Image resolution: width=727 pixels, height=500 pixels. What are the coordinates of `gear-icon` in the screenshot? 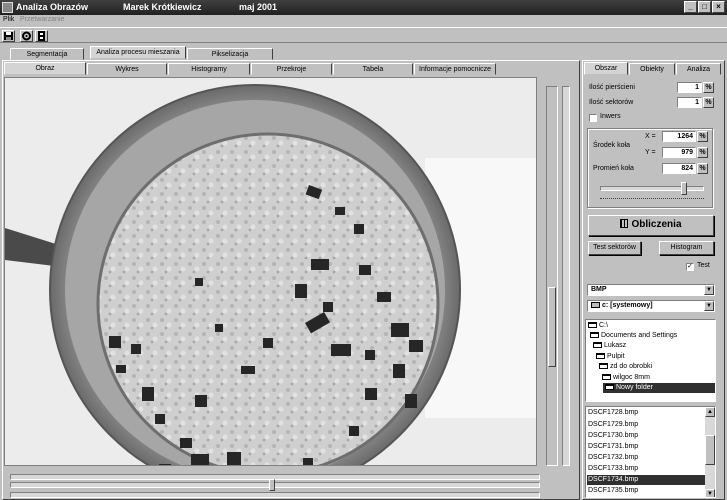 It's located at (26, 36).